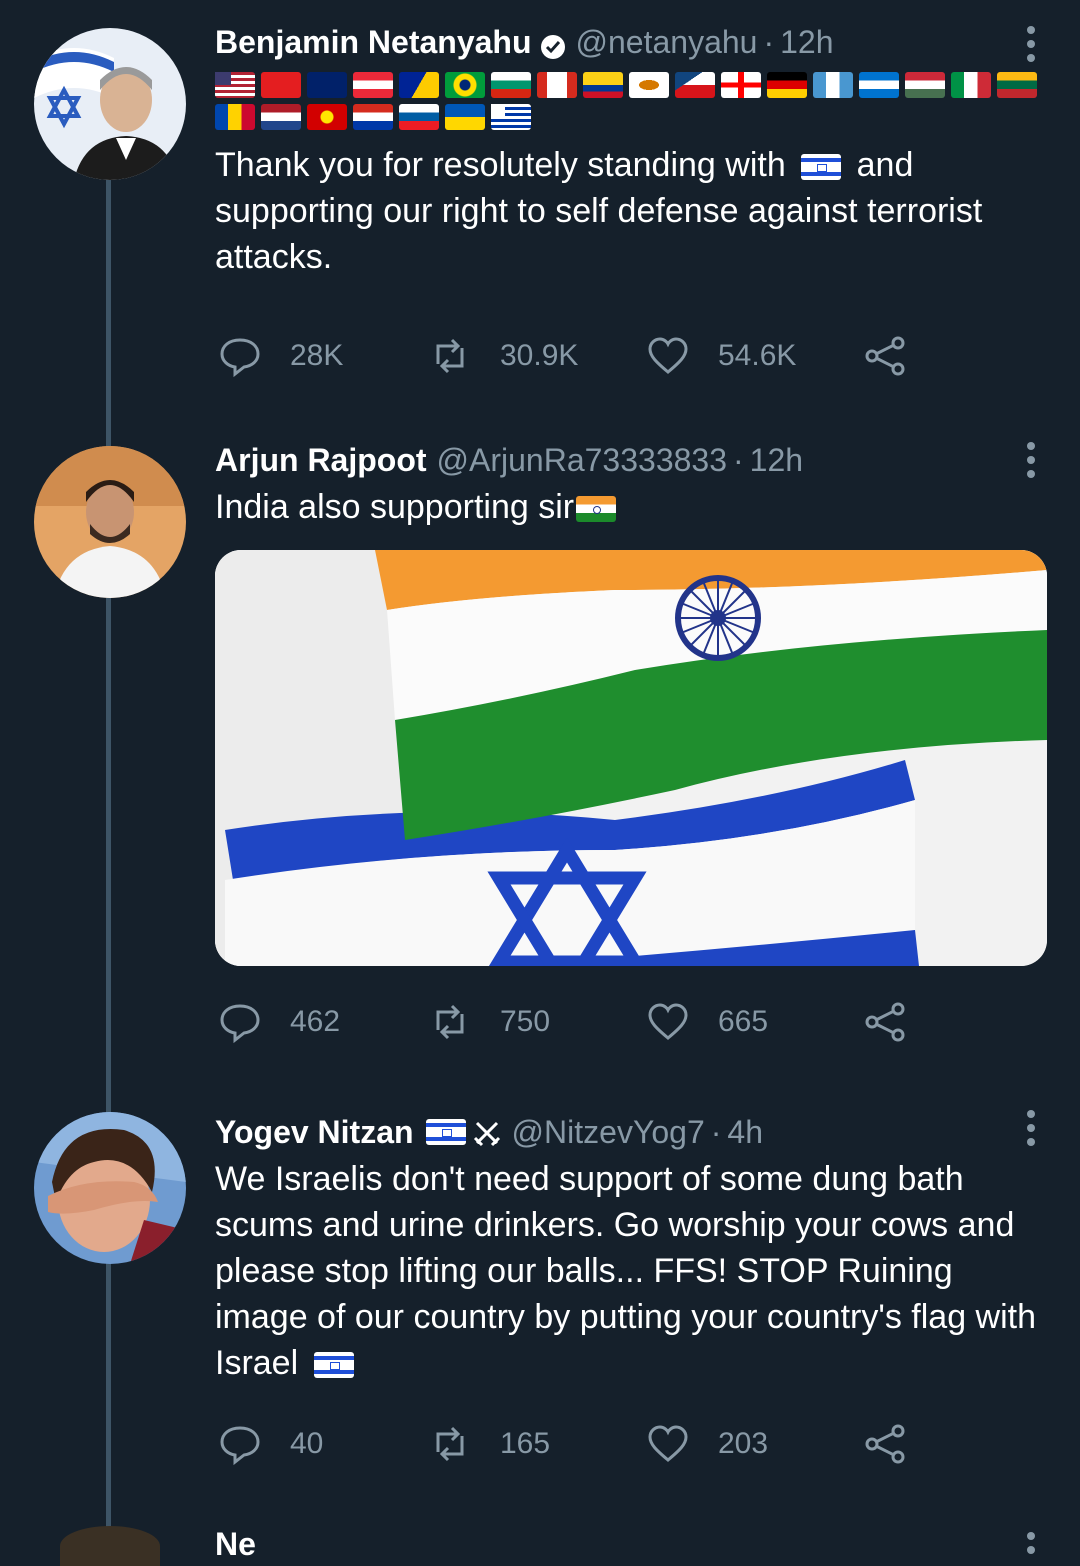 This screenshot has width=1080, height=1566. I want to click on author-name: Yogev Nitzan, so click(314, 1132).